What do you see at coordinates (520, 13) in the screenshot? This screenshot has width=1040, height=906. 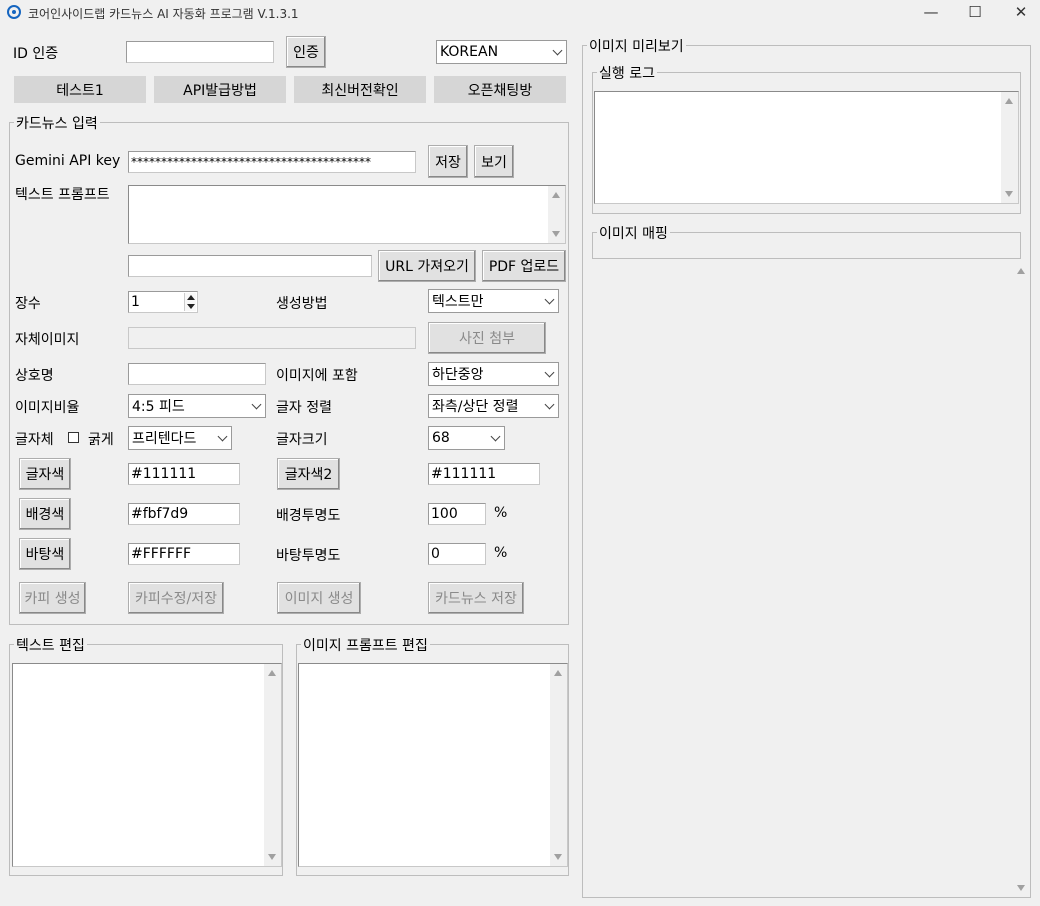 I see `title-bar: 코어인사이드랩 카드뉴스 AI 자동화 프로그램 V.1.3.1 — ☐ ✕` at bounding box center [520, 13].